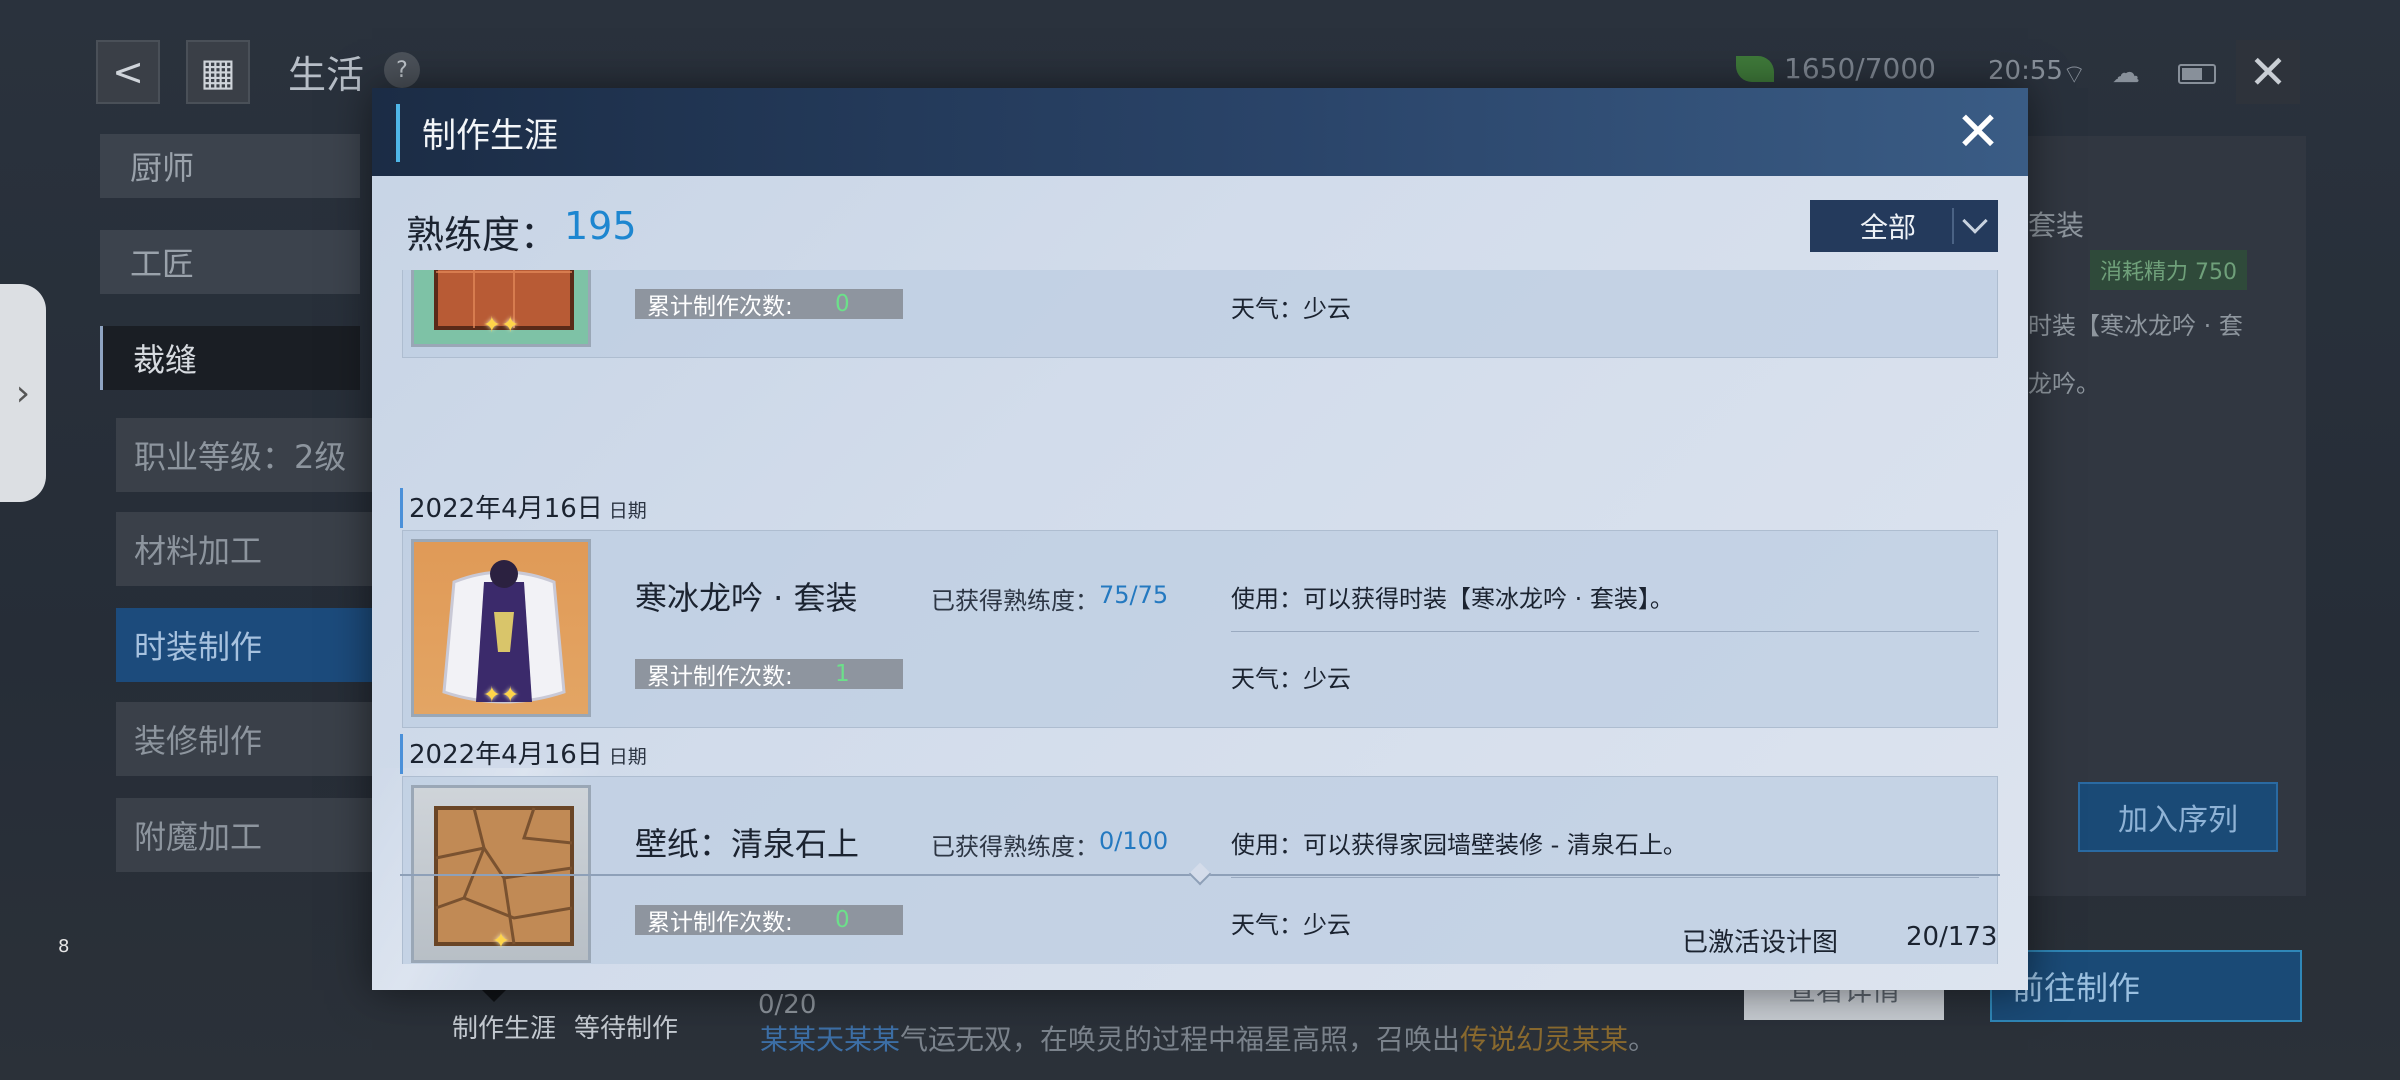  I want to click on use-text: 使用：可以获得家园墙壁装修 - 清泉石上。, so click(1459, 845).